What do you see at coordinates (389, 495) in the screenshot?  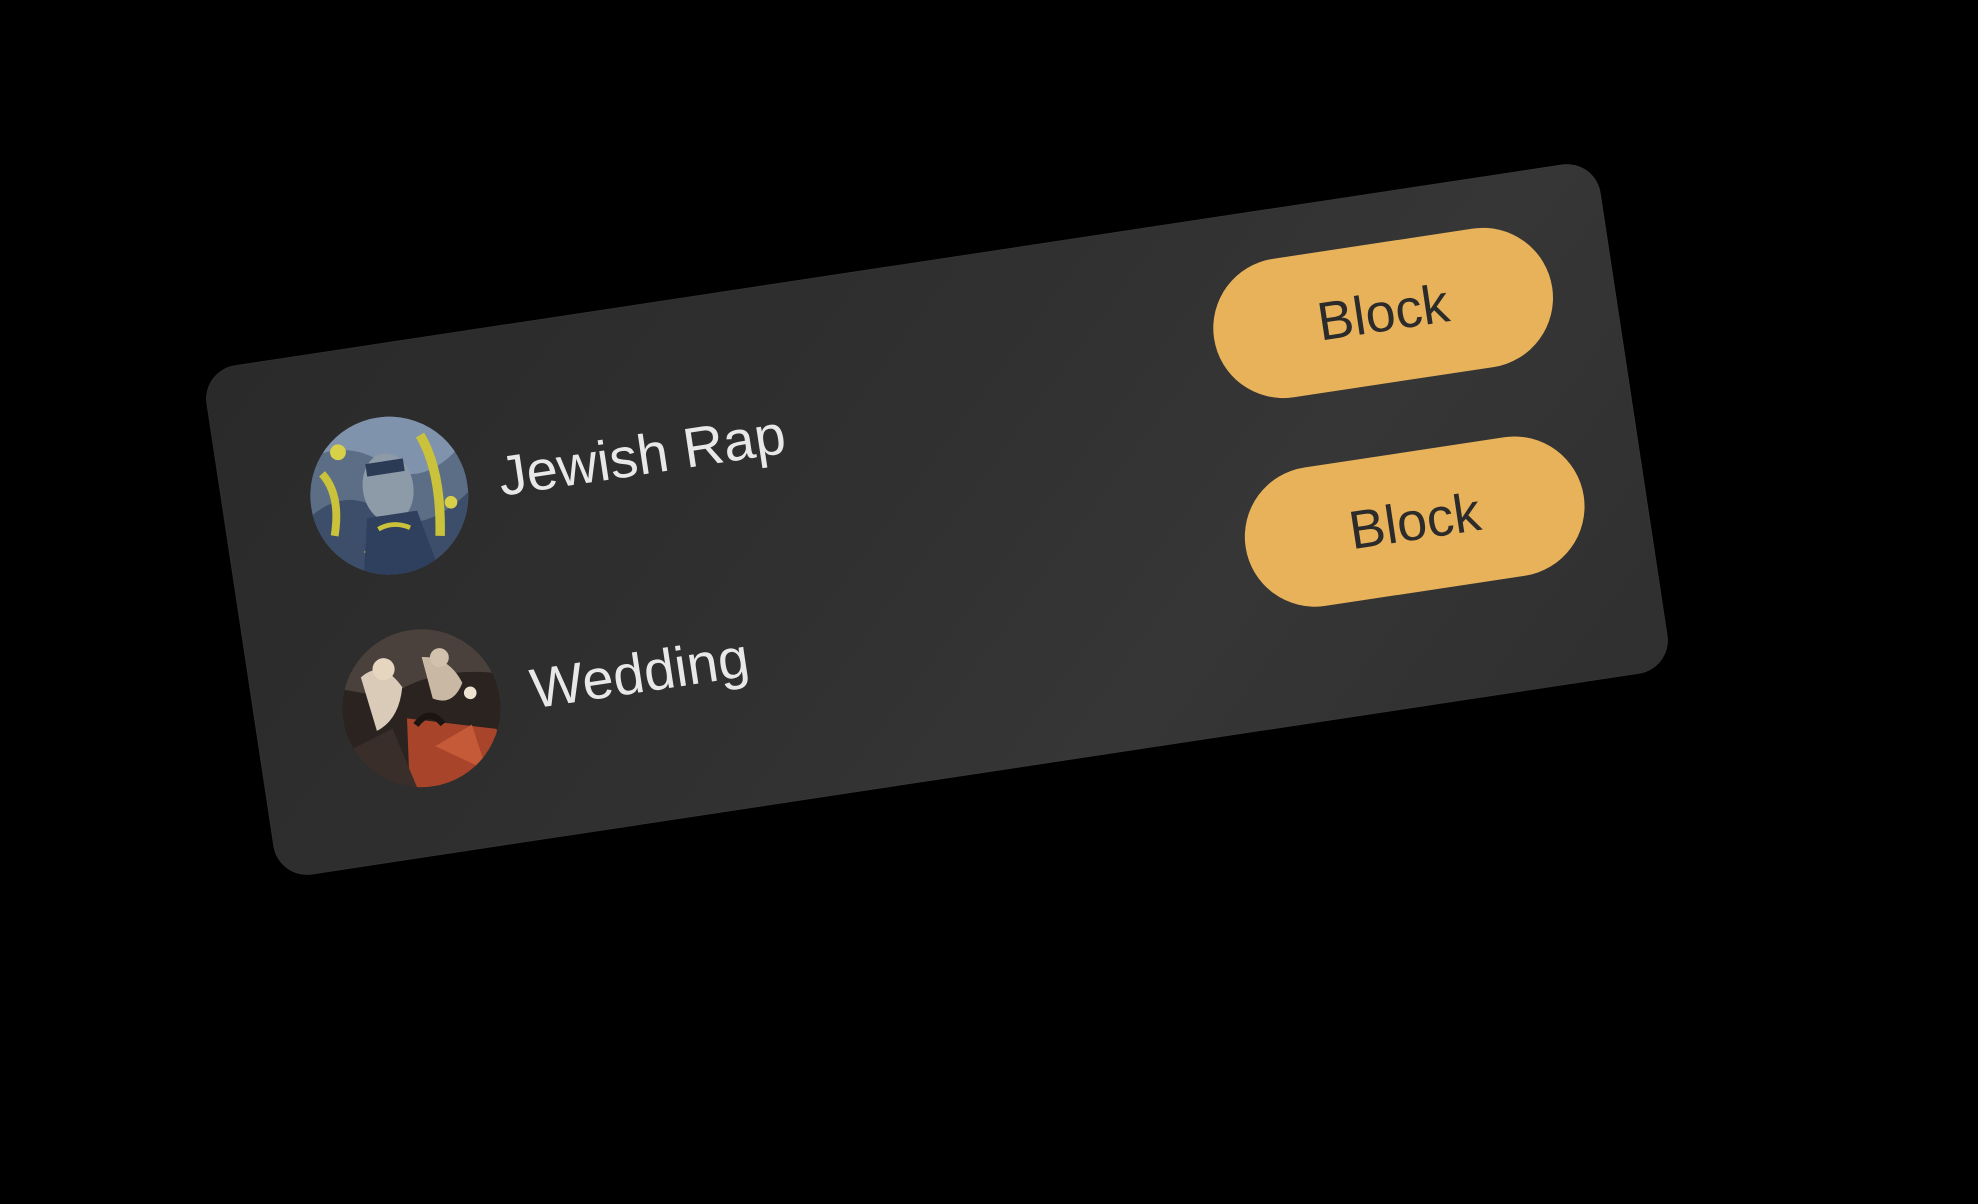 I see `album-art-portrait-icon` at bounding box center [389, 495].